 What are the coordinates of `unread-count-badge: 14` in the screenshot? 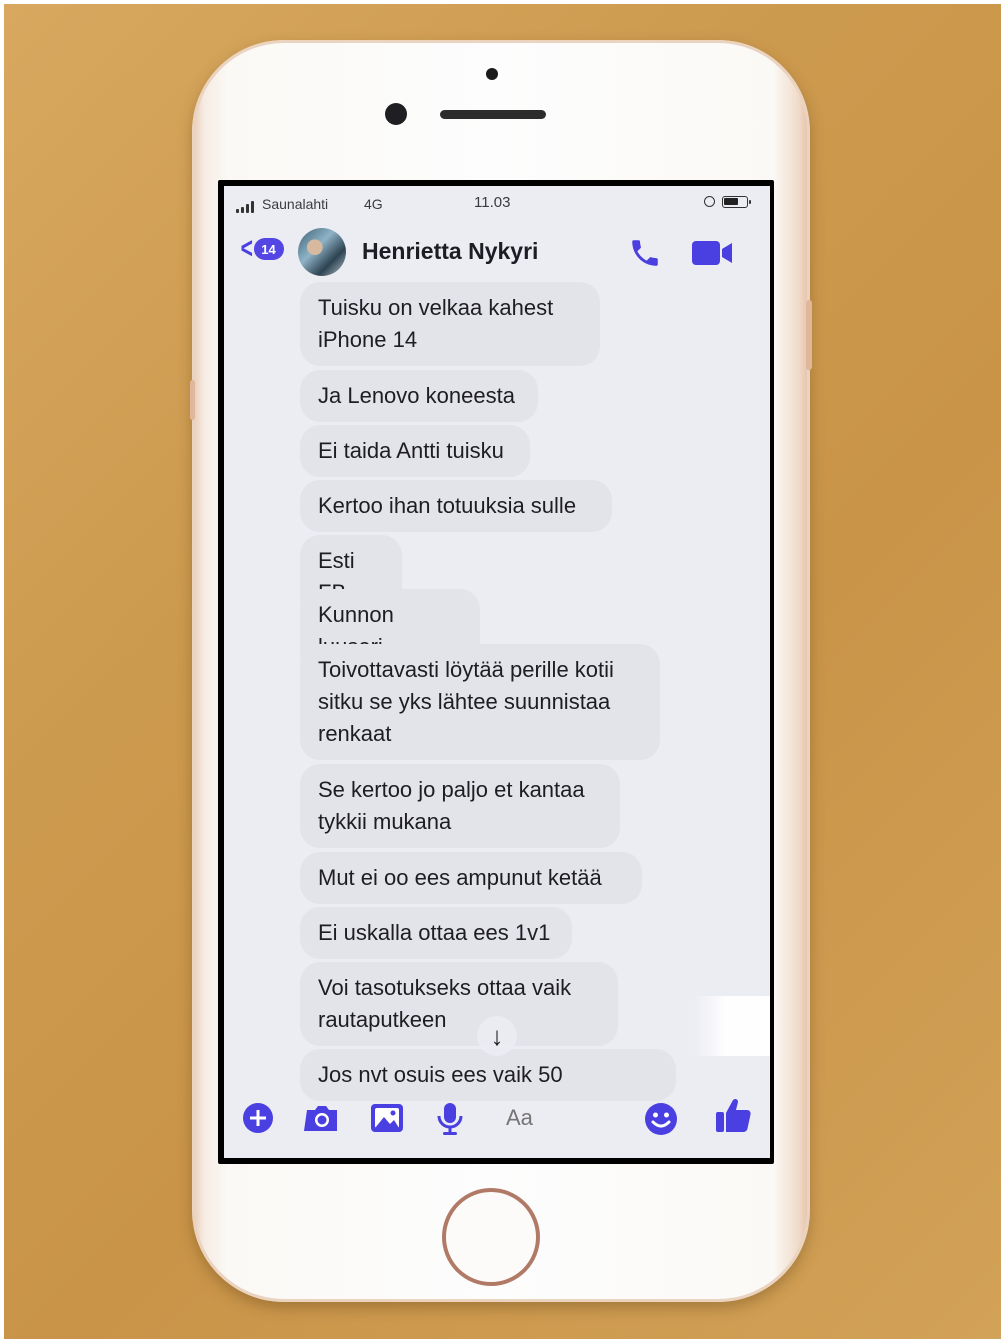 It's located at (268, 249).